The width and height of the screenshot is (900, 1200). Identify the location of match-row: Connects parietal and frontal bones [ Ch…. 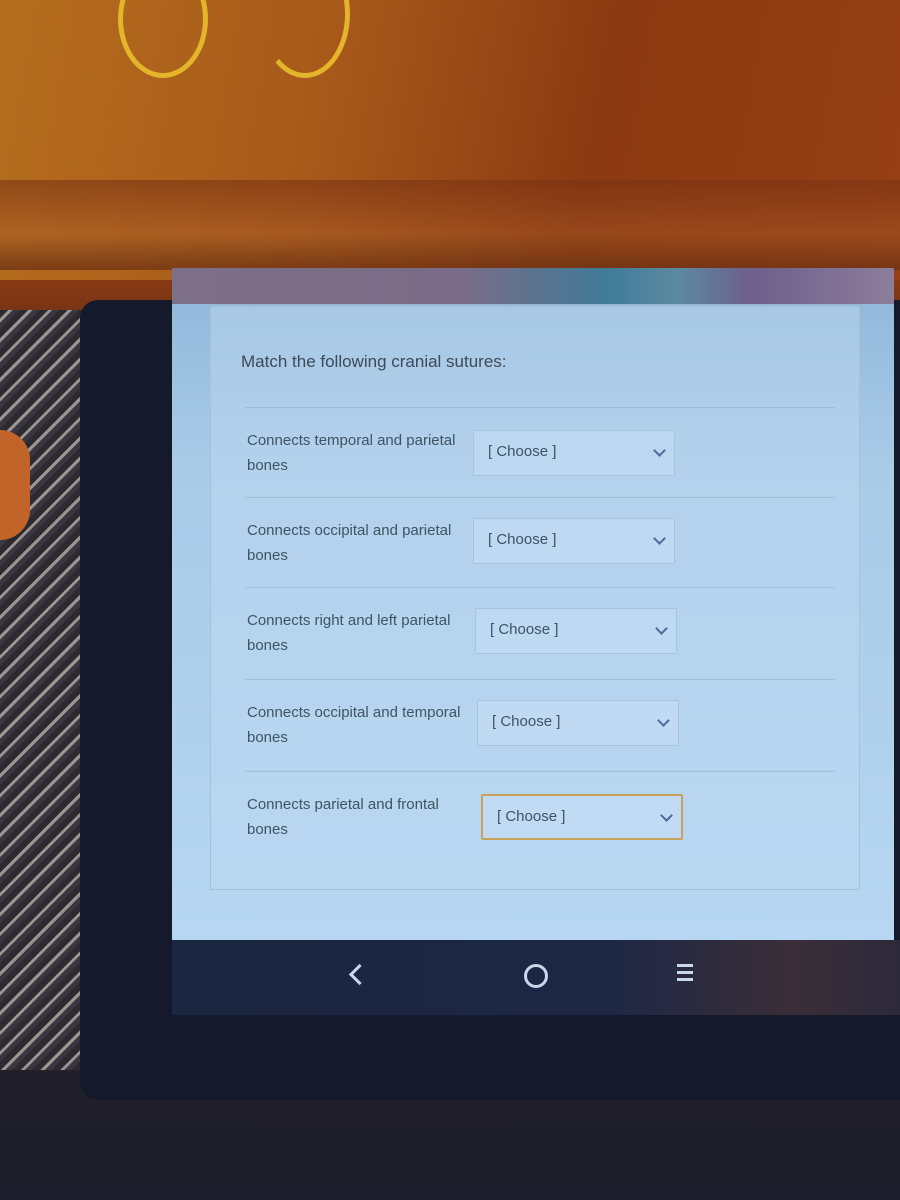
(540, 816).